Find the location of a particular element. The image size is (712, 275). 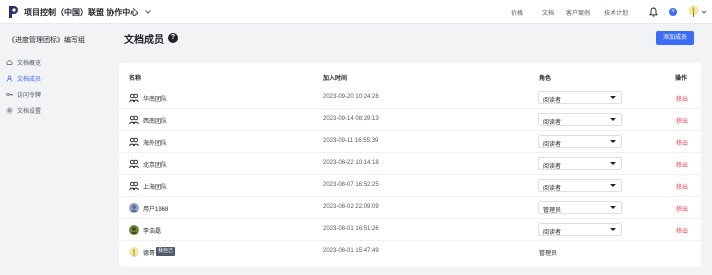

member-name: 海外团队 is located at coordinates (155, 144).